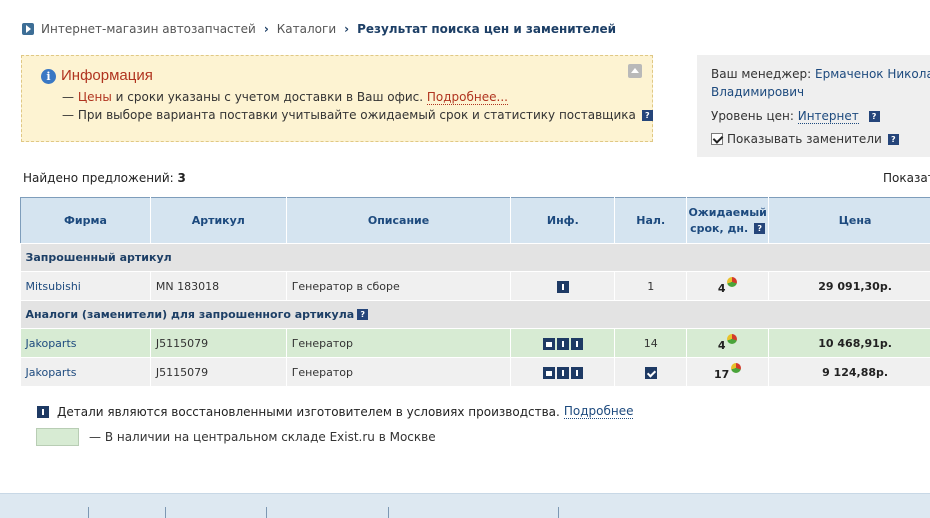 The image size is (930, 518). Describe the element at coordinates (218, 220) in the screenshot. I see `header-article: Артикул` at that location.